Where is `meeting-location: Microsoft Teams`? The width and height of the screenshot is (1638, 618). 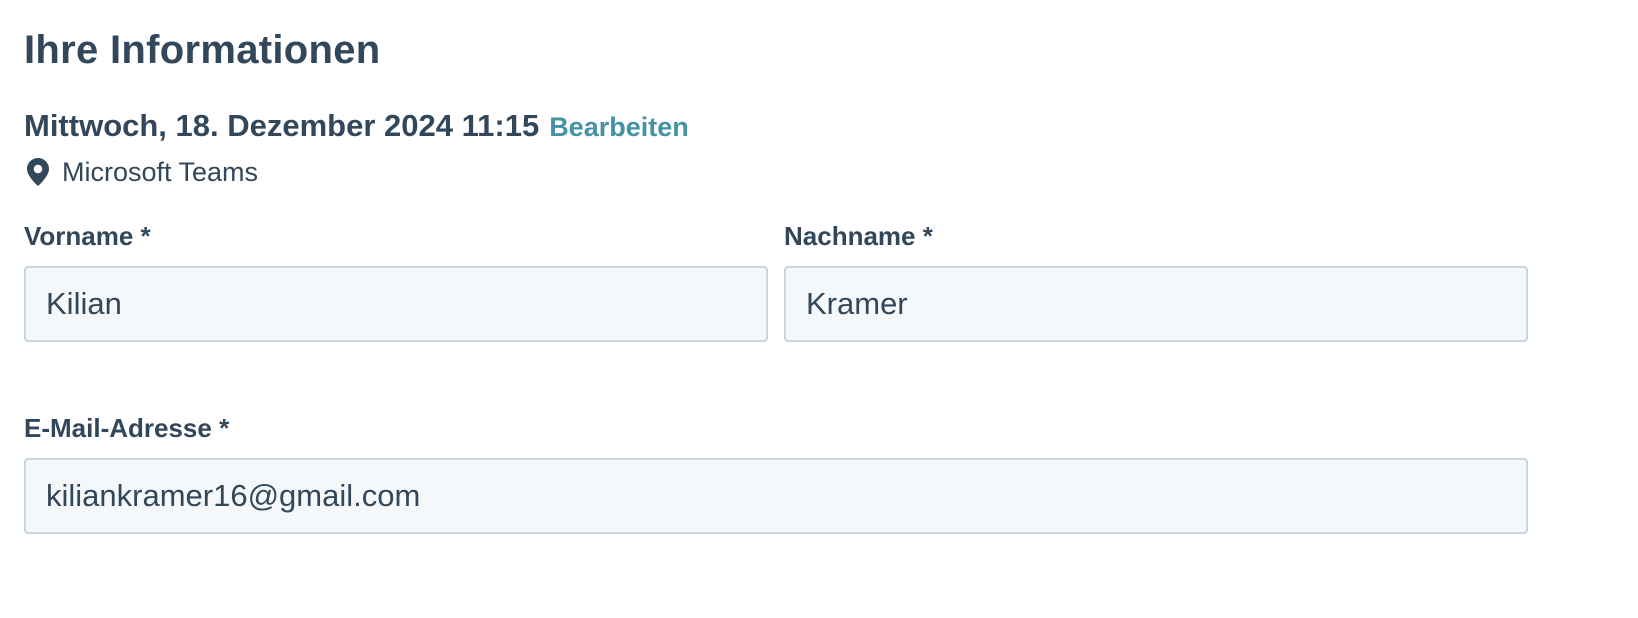 meeting-location: Microsoft Teams is located at coordinates (160, 172).